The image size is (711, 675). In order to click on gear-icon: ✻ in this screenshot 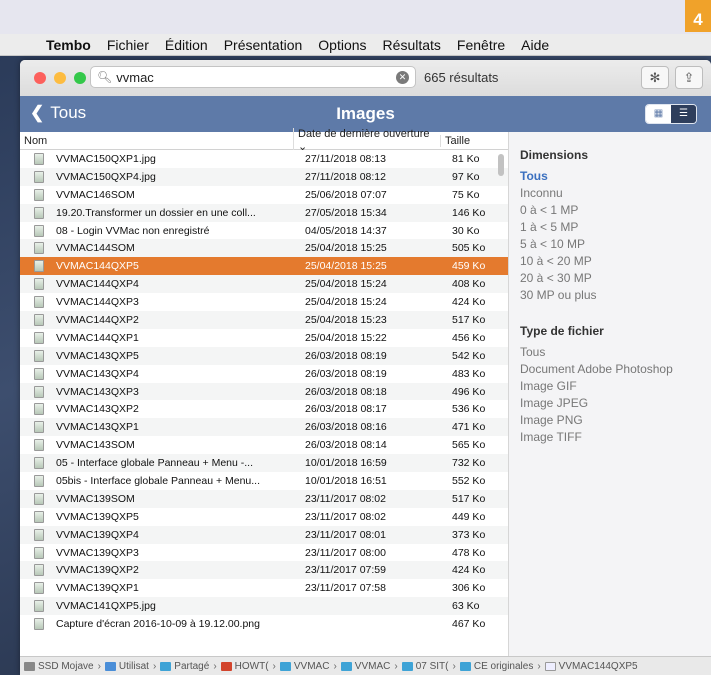, I will do `click(655, 77)`.